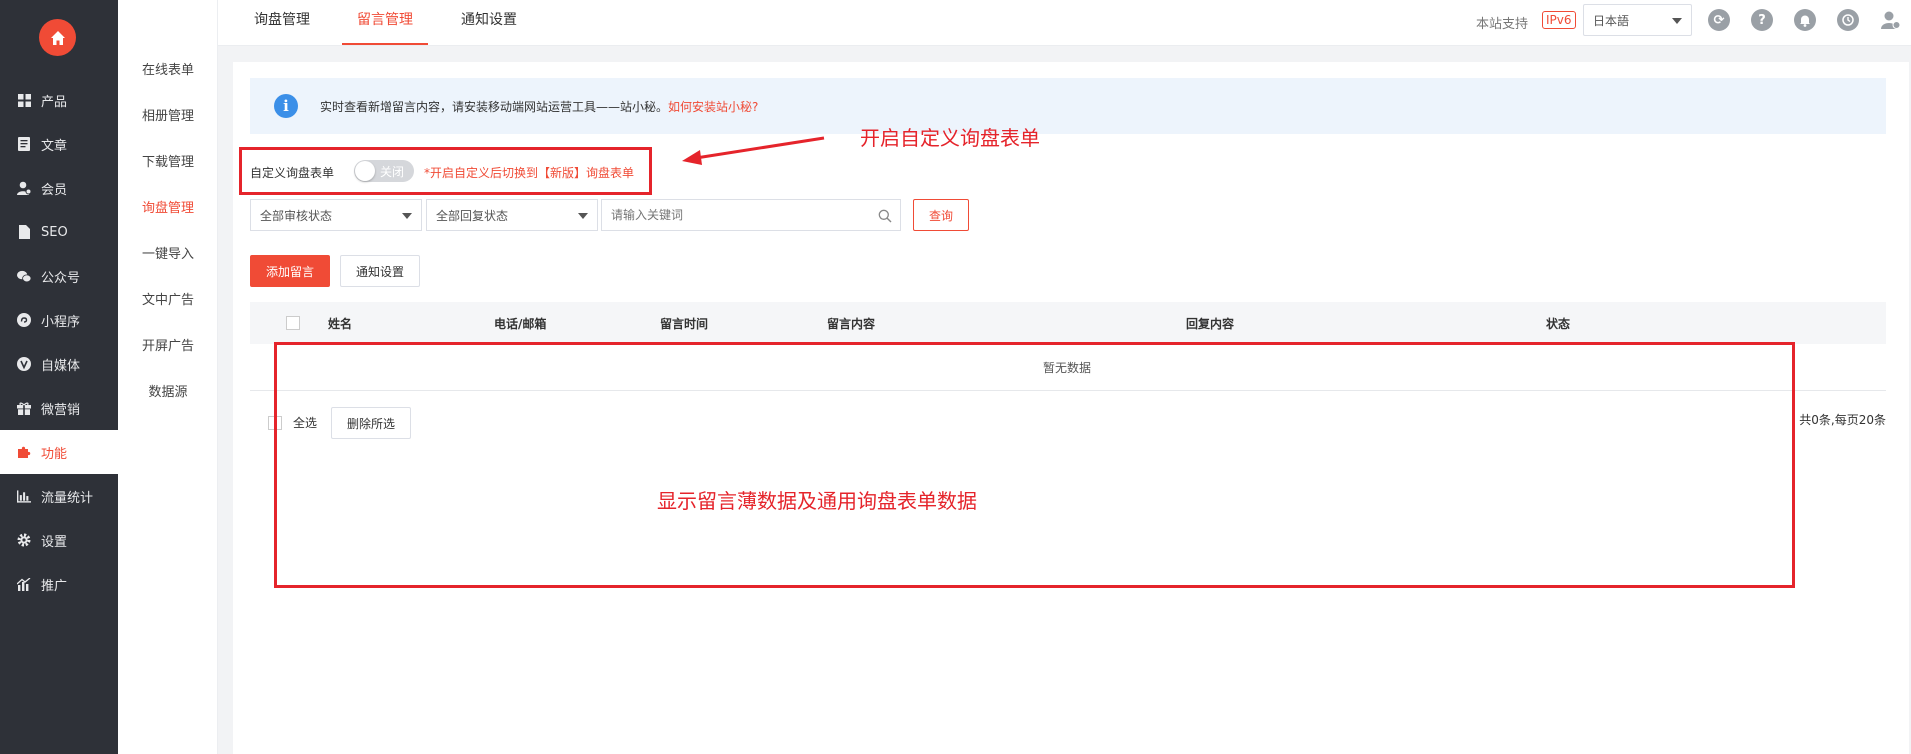 This screenshot has height=754, width=1911. I want to click on sidebar-item-label: 自媒体, so click(61, 366).